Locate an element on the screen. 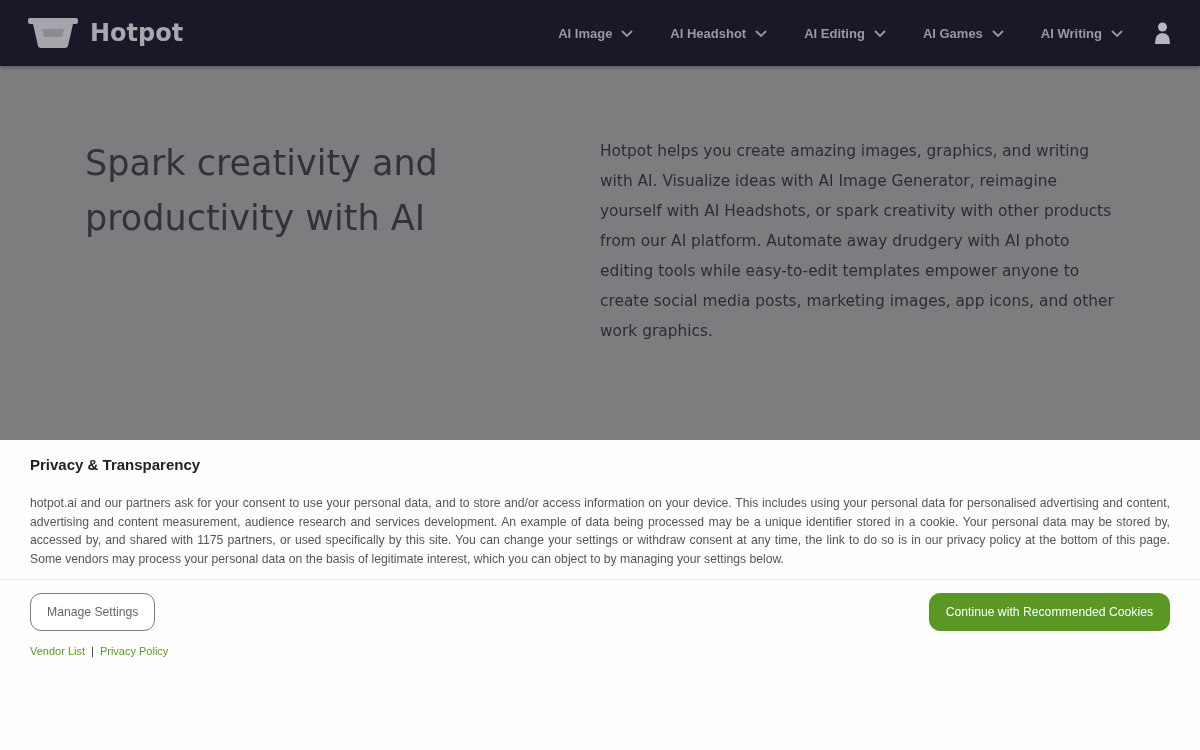 This screenshot has height=750, width=1200. brand-name: Hotpot is located at coordinates (137, 33).